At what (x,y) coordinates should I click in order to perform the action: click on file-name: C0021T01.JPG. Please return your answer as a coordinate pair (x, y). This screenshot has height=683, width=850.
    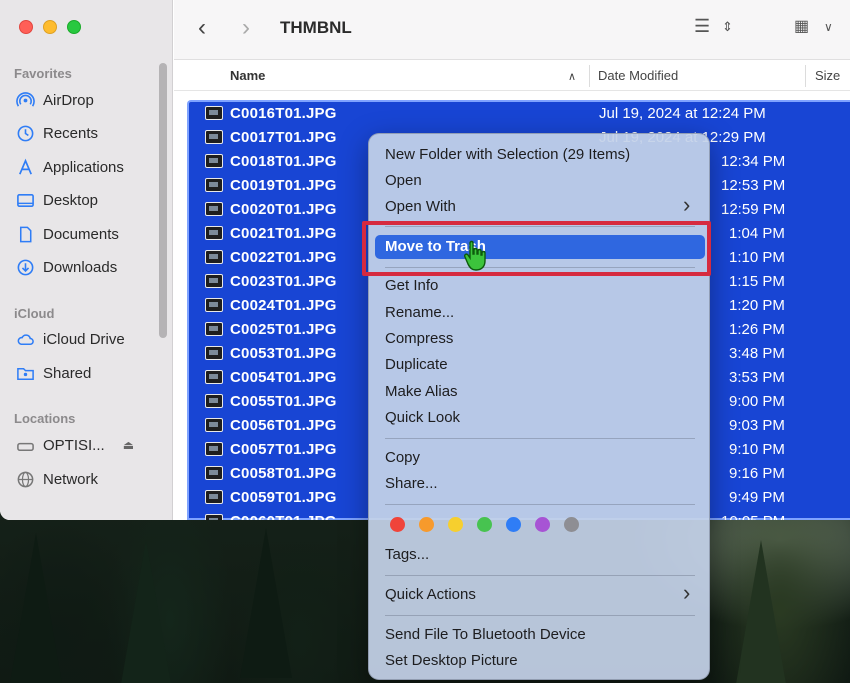
    Looking at the image, I should click on (283, 233).